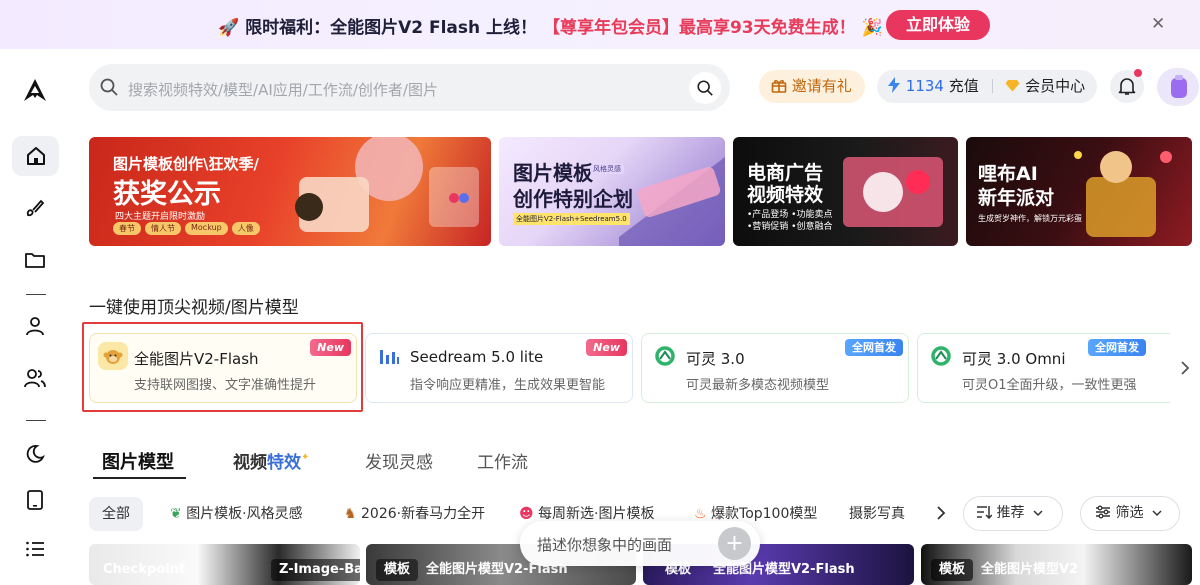  What do you see at coordinates (502, 460) in the screenshot?
I see `tab-workflow: 工作流` at bounding box center [502, 460].